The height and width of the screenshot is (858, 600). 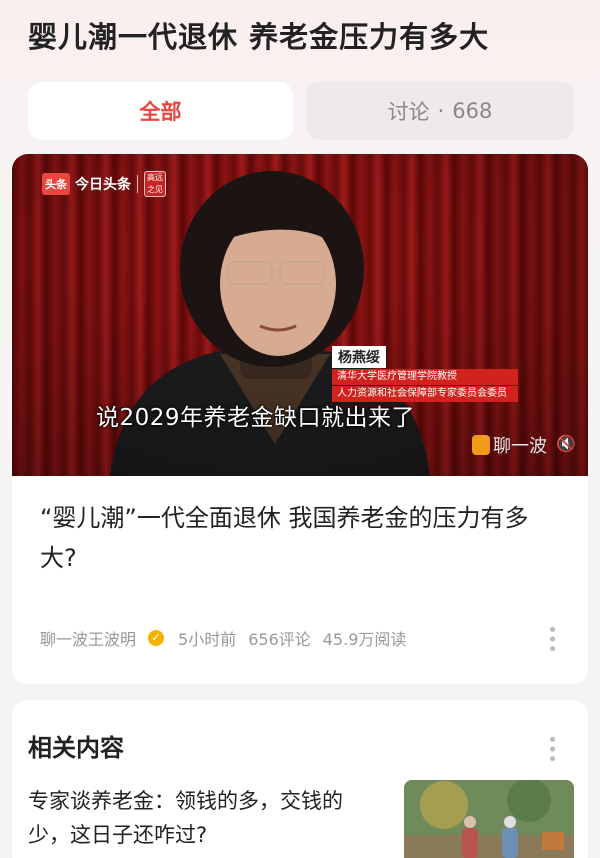 I want to click on related-thumbnail, so click(x=489, y=819).